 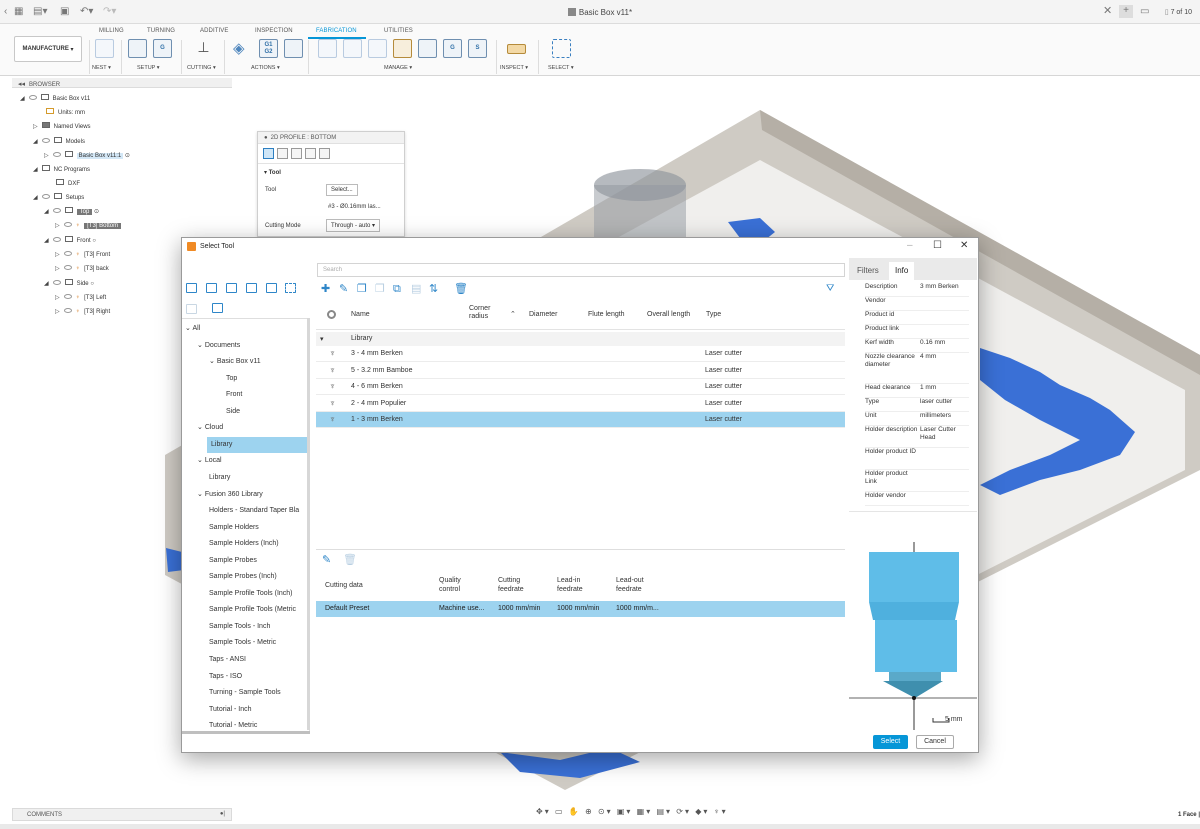 What do you see at coordinates (245, 643) in the screenshot?
I see `library-tree-item: Sample Tools - Metric` at bounding box center [245, 643].